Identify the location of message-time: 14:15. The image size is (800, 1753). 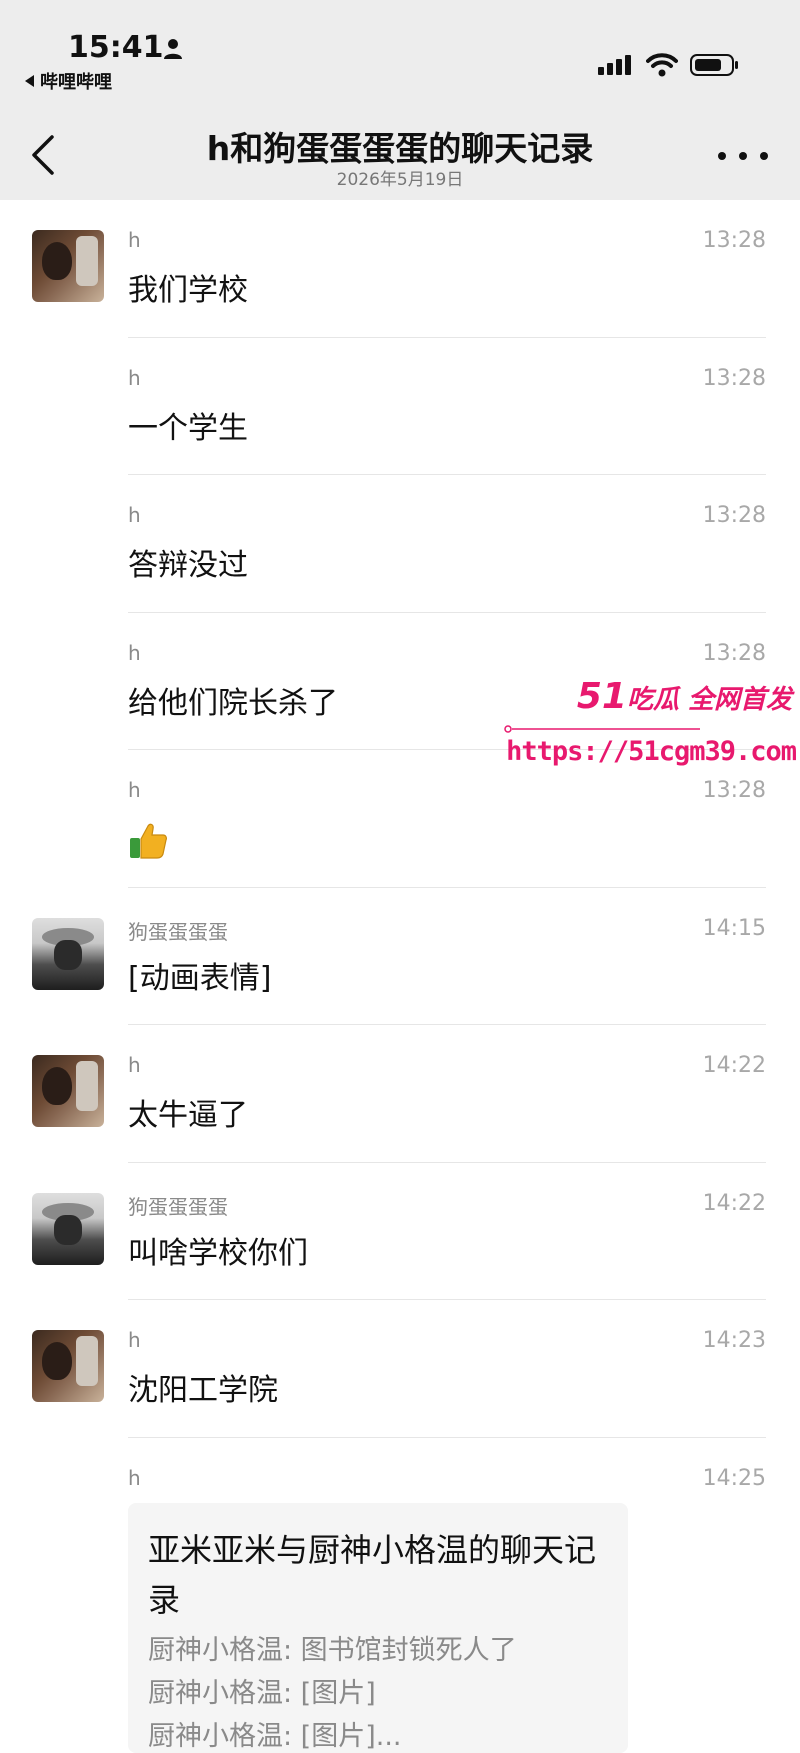
(734, 928).